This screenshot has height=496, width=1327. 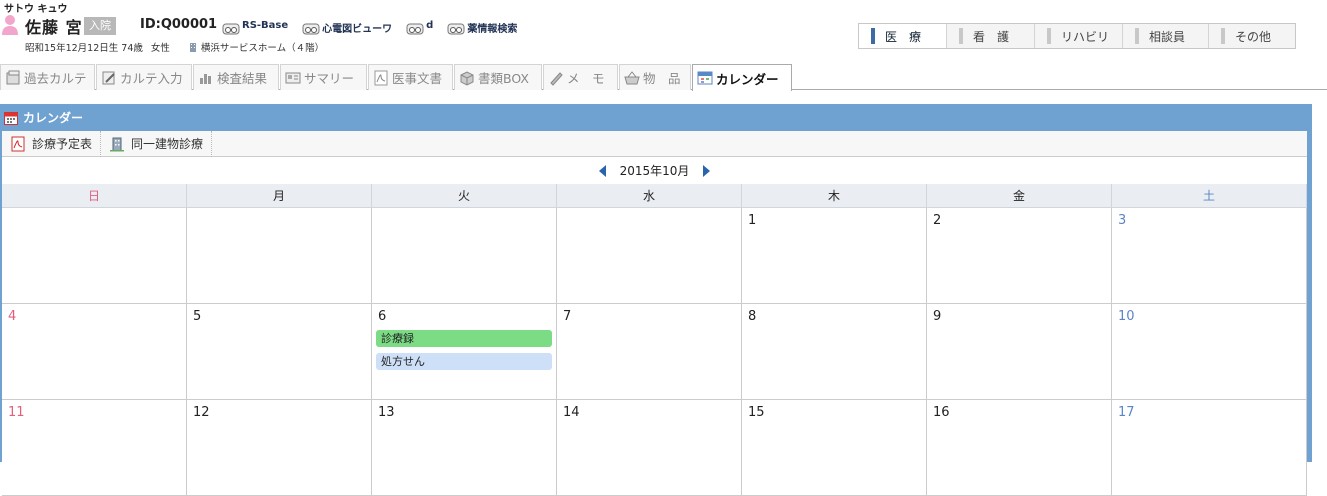 I want to click on patient-name: 佐藤 宮, so click(x=54, y=27).